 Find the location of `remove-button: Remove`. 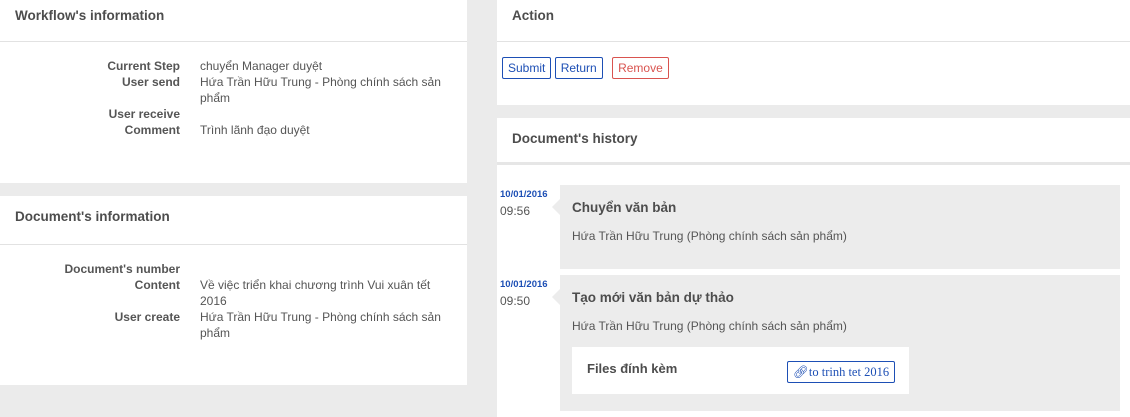

remove-button: Remove is located at coordinates (640, 68).